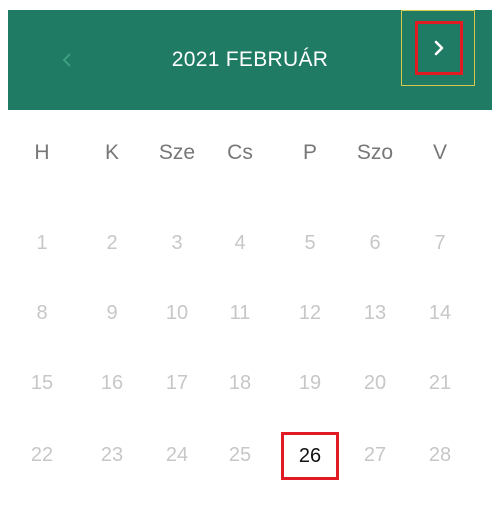 The width and height of the screenshot is (492, 522). I want to click on day-cell: 13, so click(375, 313).